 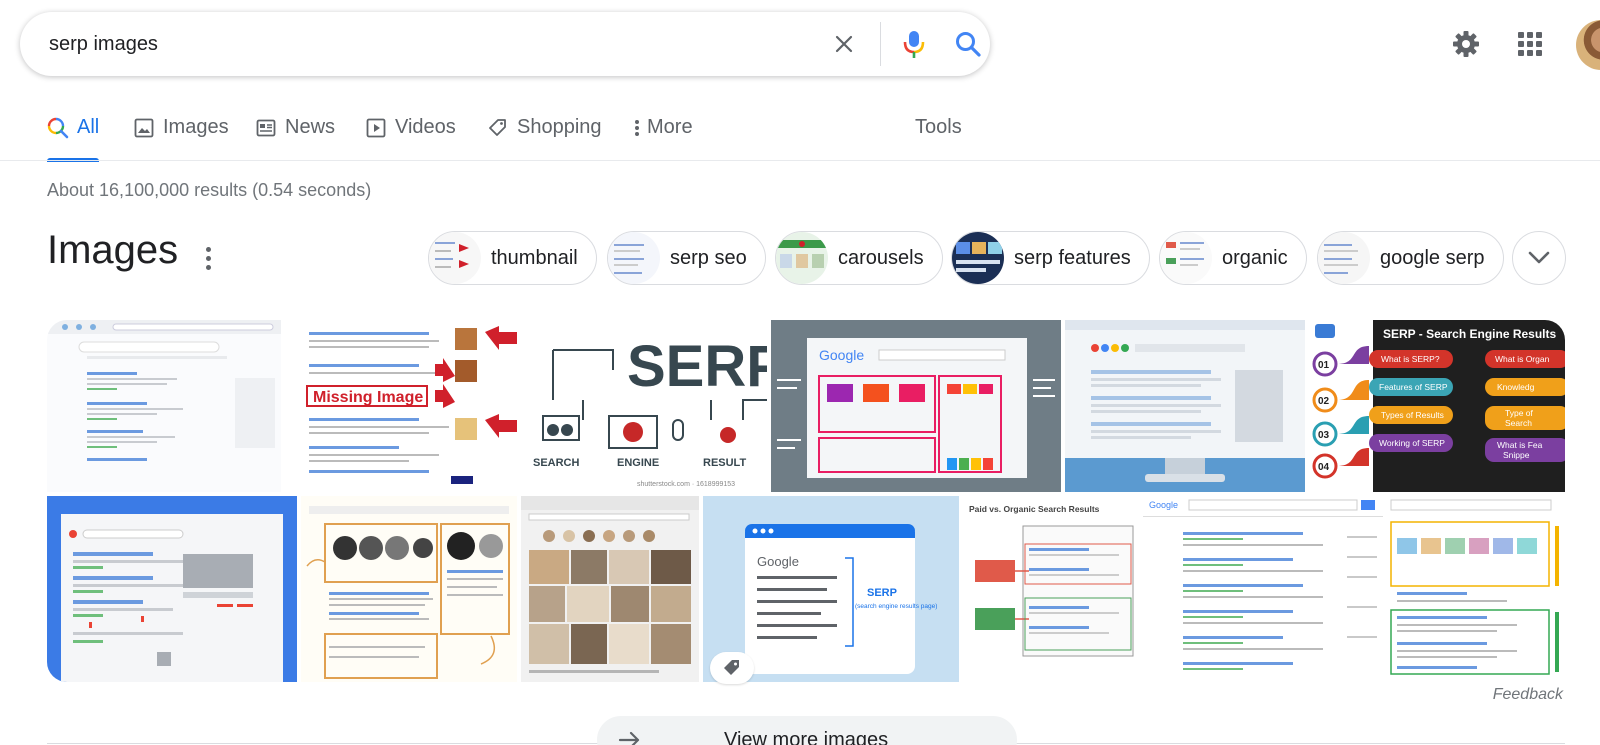 I want to click on chips-expand-chevron-down-icon, so click(x=1539, y=258).